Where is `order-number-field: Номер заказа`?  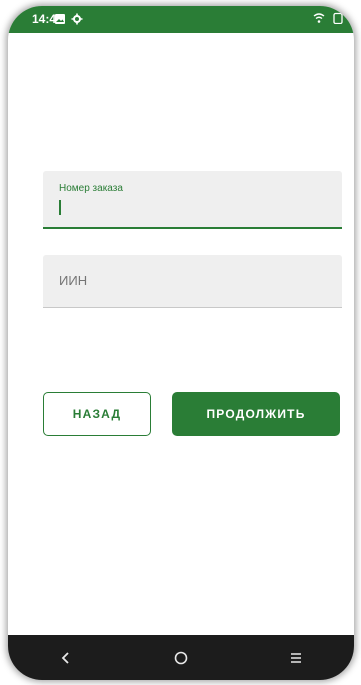 order-number-field: Номер заказа is located at coordinates (192, 200).